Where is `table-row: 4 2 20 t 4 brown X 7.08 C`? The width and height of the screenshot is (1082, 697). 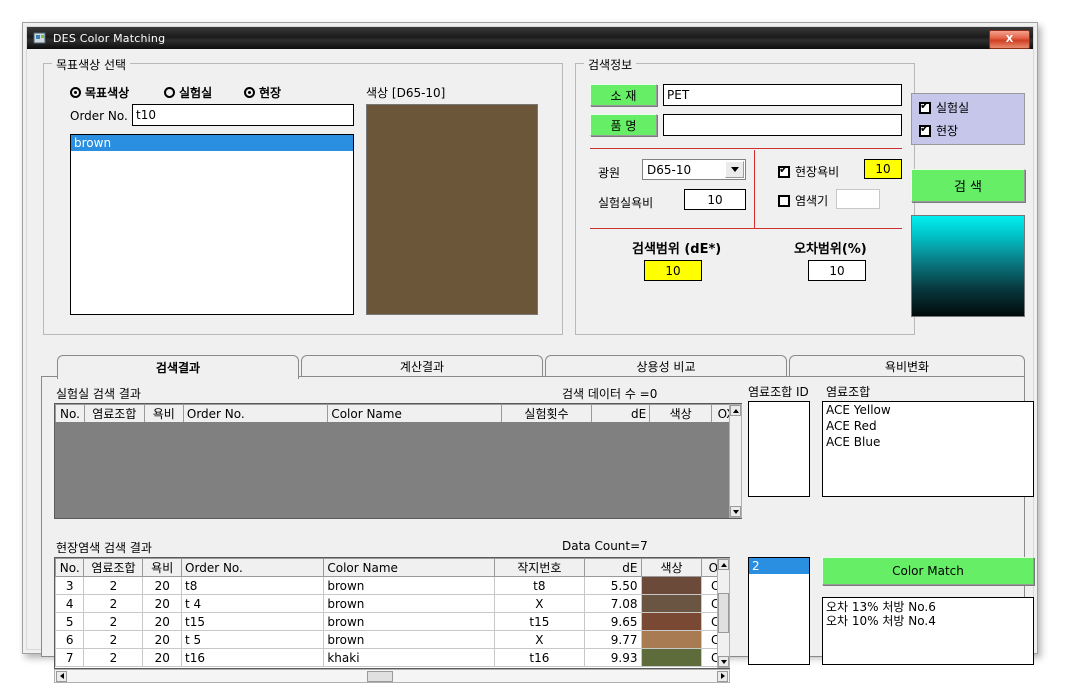 table-row: 4 2 20 t 4 brown X 7.08 C is located at coordinates (392, 603).